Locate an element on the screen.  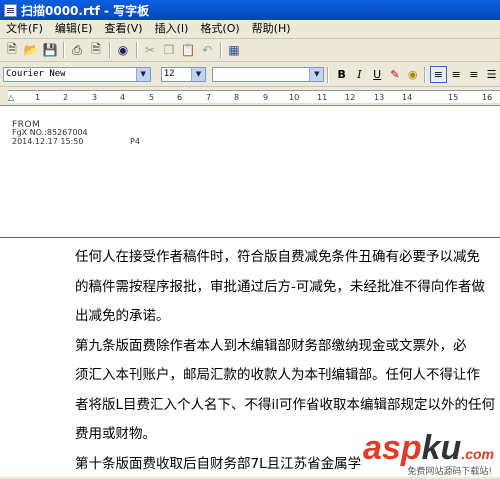
find-icon: ◉ is located at coordinates (123, 50).